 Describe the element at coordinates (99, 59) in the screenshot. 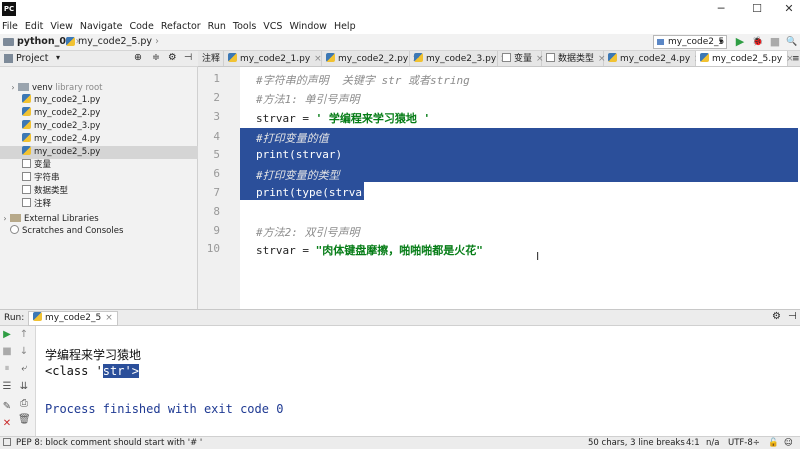

I see `project-panel-header: Project ▾ ⊕ ≑ ⚙ ⊣` at that location.